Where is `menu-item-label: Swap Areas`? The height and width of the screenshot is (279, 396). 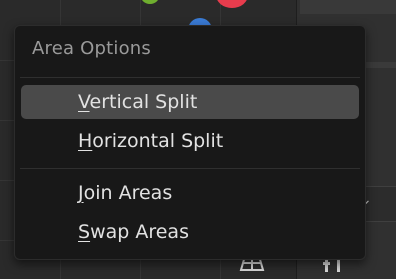 menu-item-label: Swap Areas is located at coordinates (133, 232).